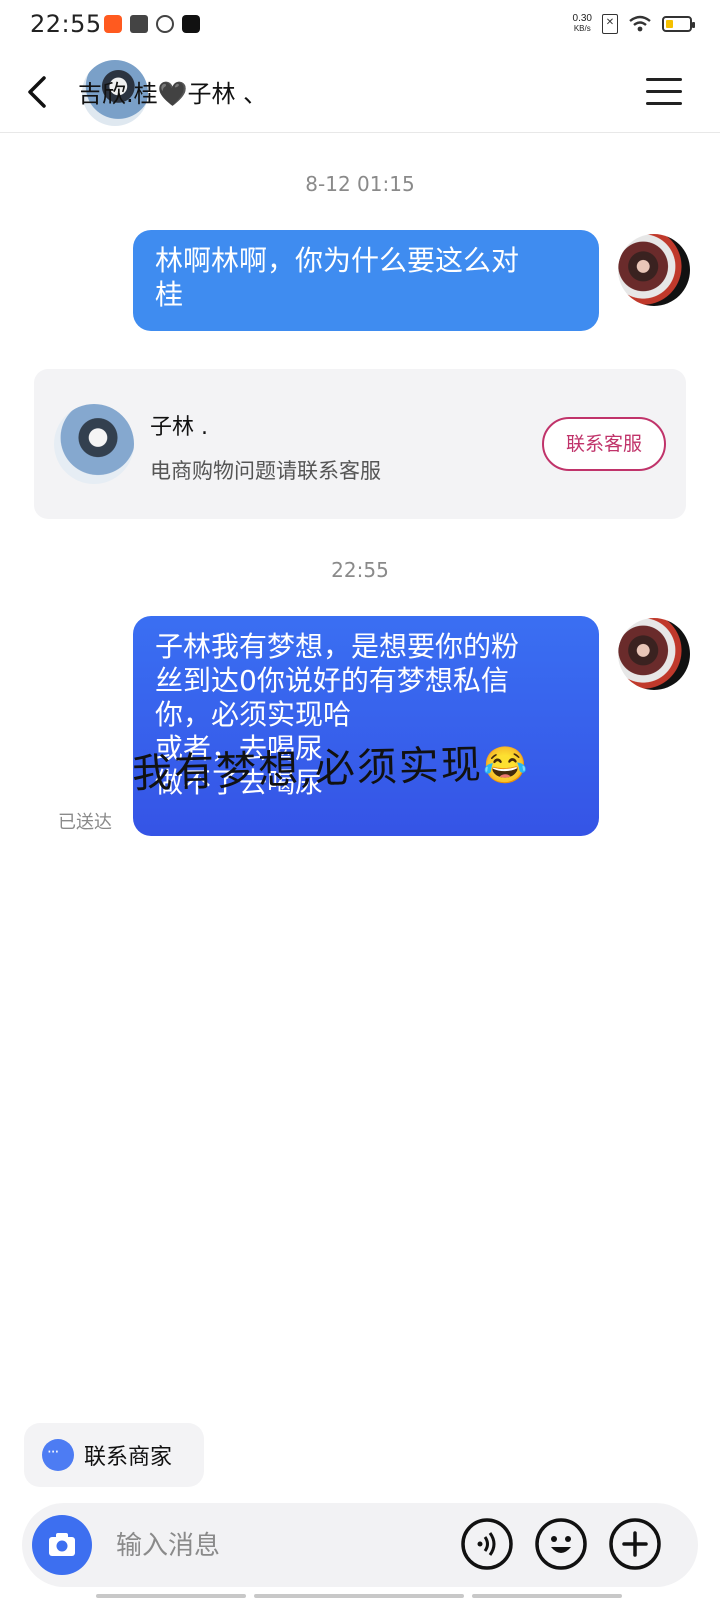 The height and width of the screenshot is (1600, 720). What do you see at coordinates (360, 26) in the screenshot?
I see `status-bar: 22:55 0.30 KB/s ✕` at bounding box center [360, 26].